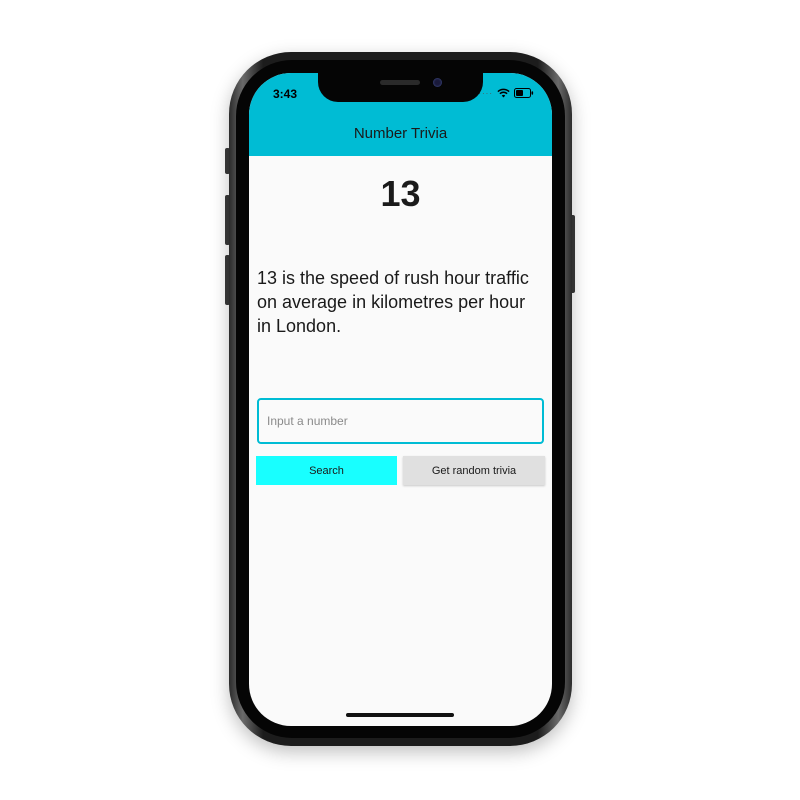  I want to click on earpiece-speaker, so click(400, 82).